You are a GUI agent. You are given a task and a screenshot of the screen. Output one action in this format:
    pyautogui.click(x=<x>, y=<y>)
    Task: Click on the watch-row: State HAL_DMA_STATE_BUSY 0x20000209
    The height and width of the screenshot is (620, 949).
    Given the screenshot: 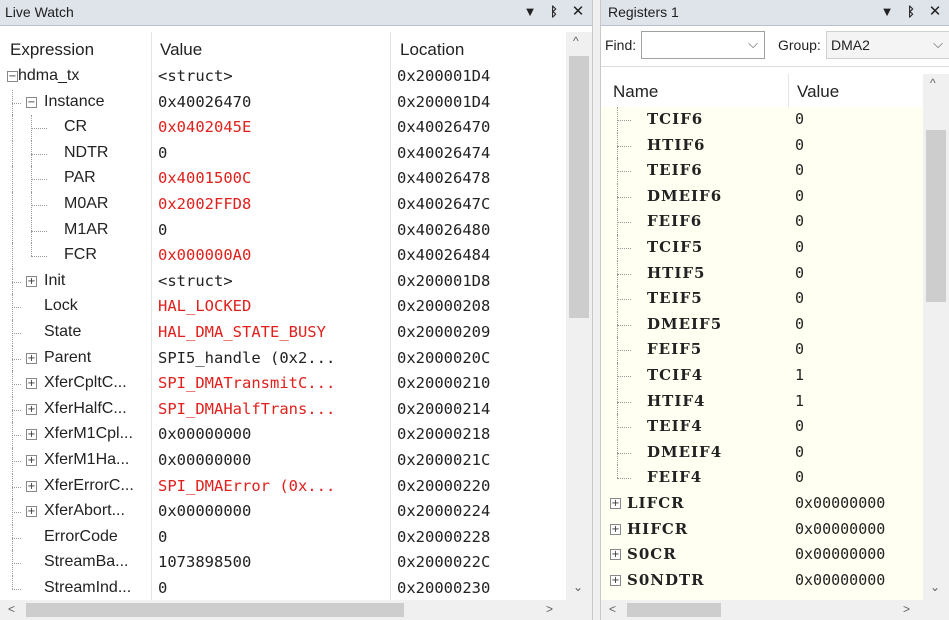 What is the action you would take?
    pyautogui.click(x=283, y=333)
    